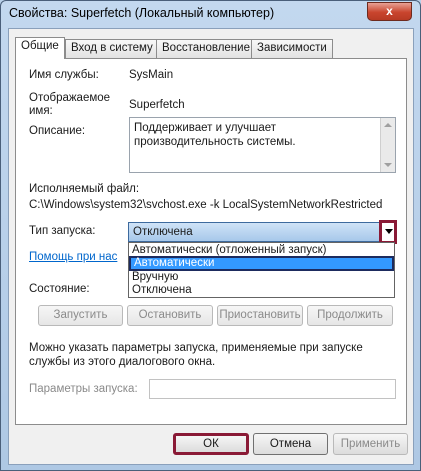 This screenshot has height=471, width=421. I want to click on display-name-label: Отображаемое, so click(70, 98).